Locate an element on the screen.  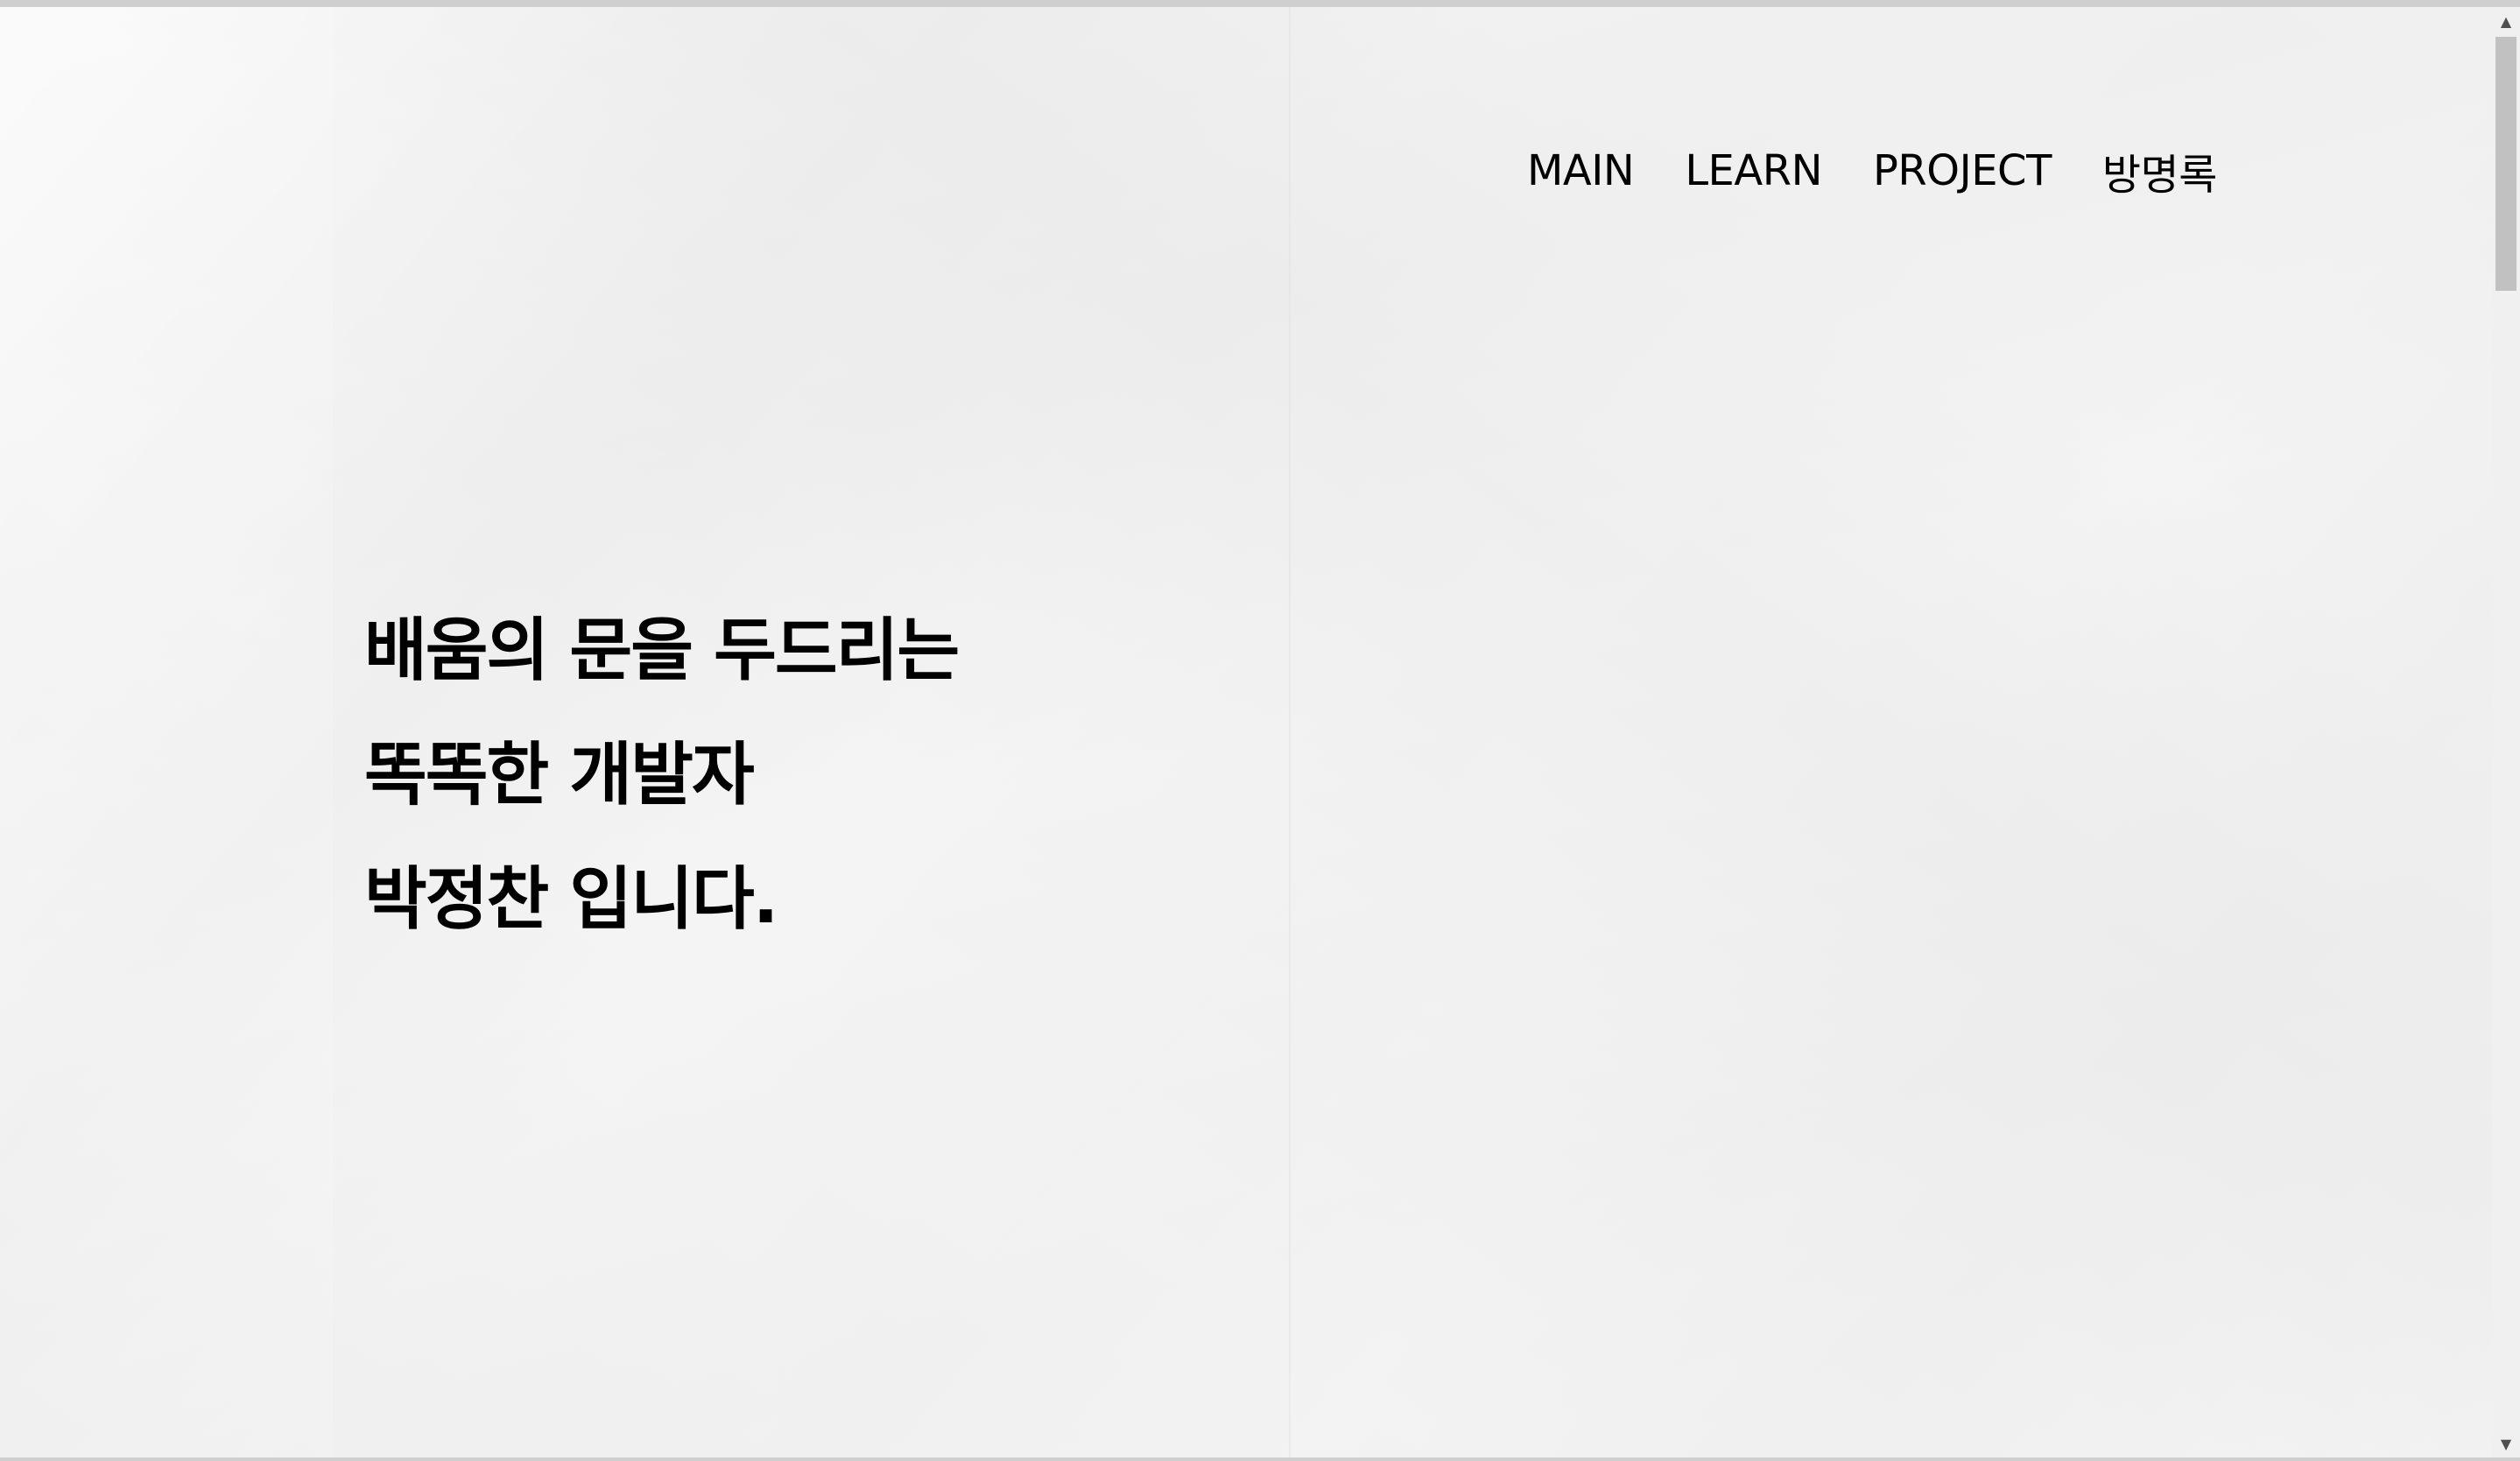
scroll-up-icon: ▲ is located at coordinates (2506, 21).